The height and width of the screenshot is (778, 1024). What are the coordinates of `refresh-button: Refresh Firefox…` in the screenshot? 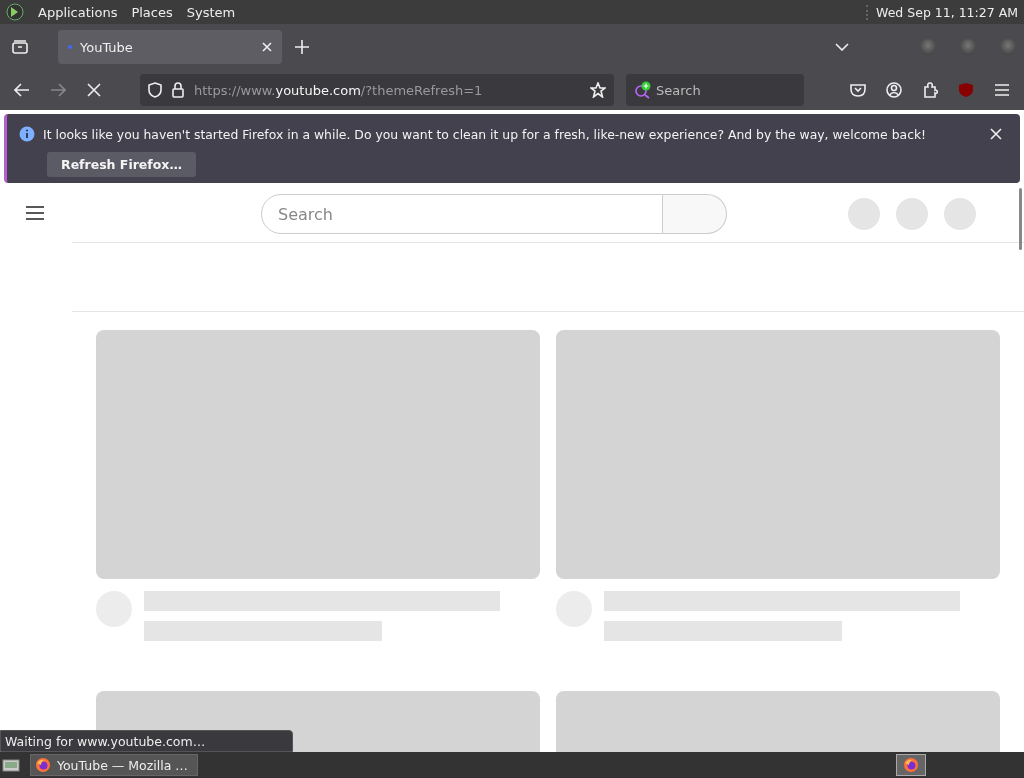 It's located at (121, 164).